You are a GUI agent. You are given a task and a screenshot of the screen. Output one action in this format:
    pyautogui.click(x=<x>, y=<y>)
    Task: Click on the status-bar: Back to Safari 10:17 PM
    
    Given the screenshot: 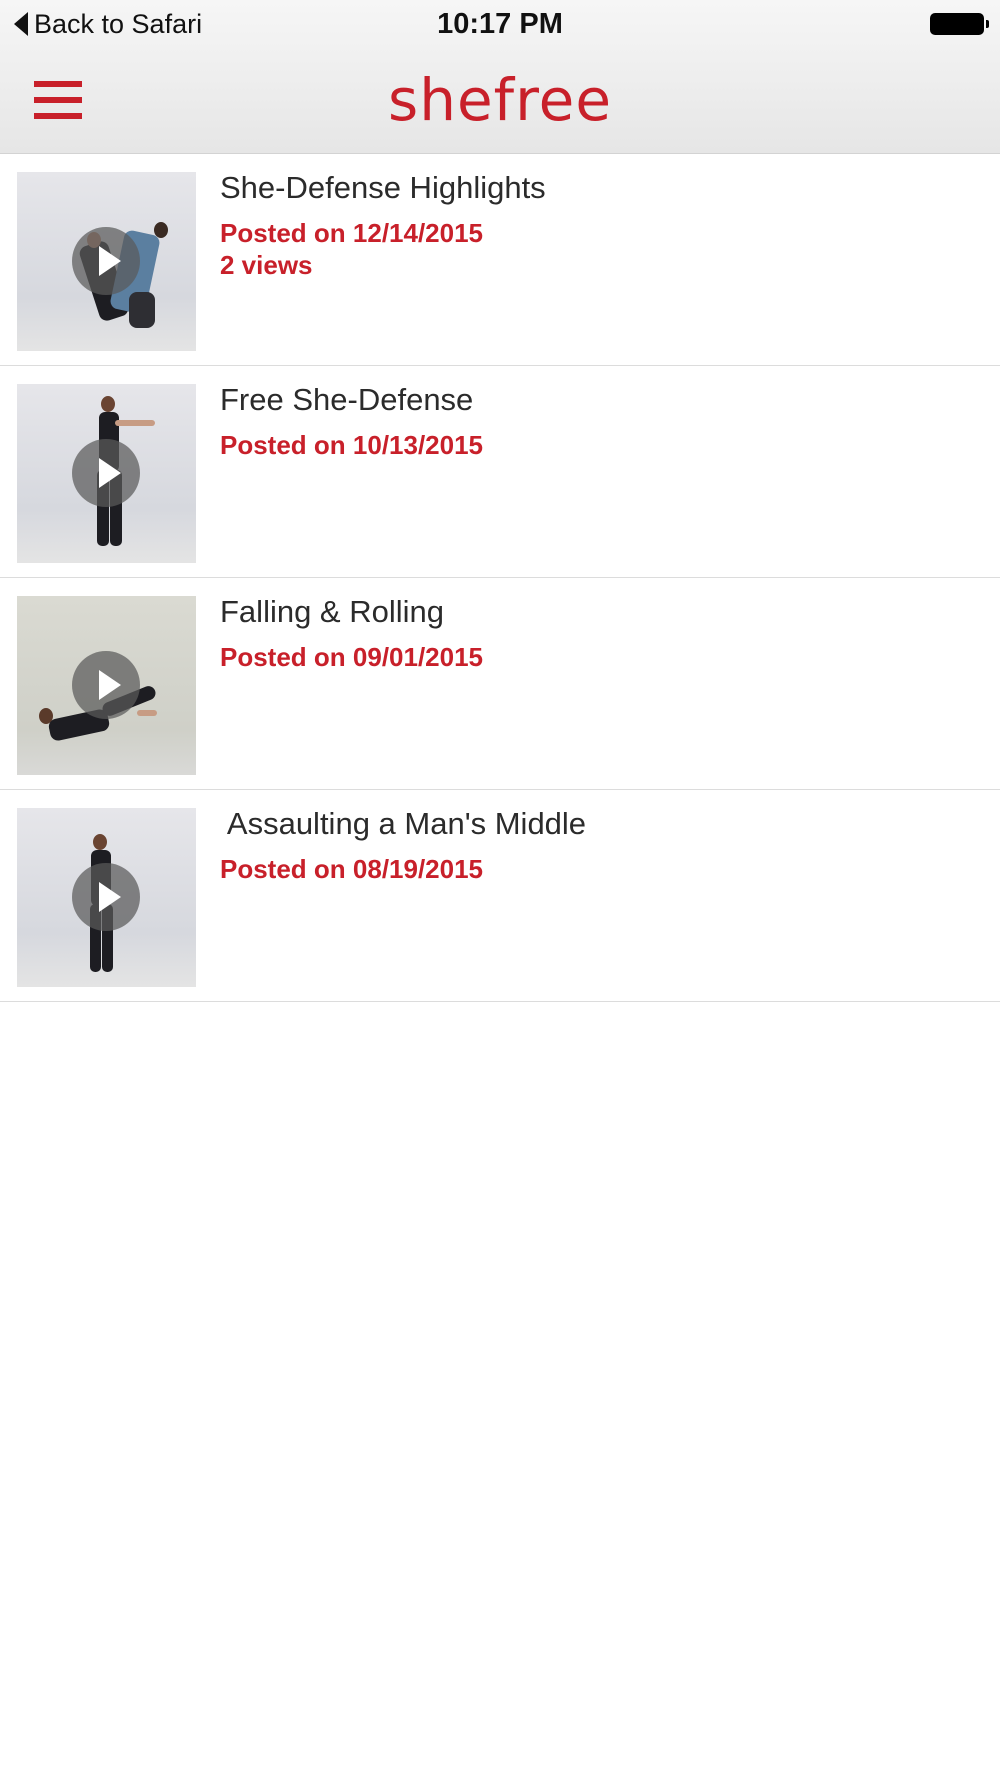 What is the action you would take?
    pyautogui.click(x=500, y=24)
    